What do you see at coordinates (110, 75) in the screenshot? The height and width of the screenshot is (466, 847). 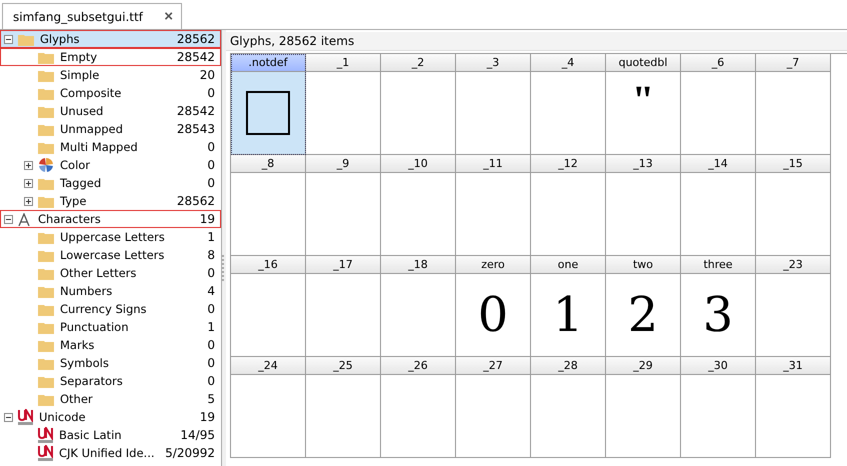 I see `tree-item: Simple 20` at bounding box center [110, 75].